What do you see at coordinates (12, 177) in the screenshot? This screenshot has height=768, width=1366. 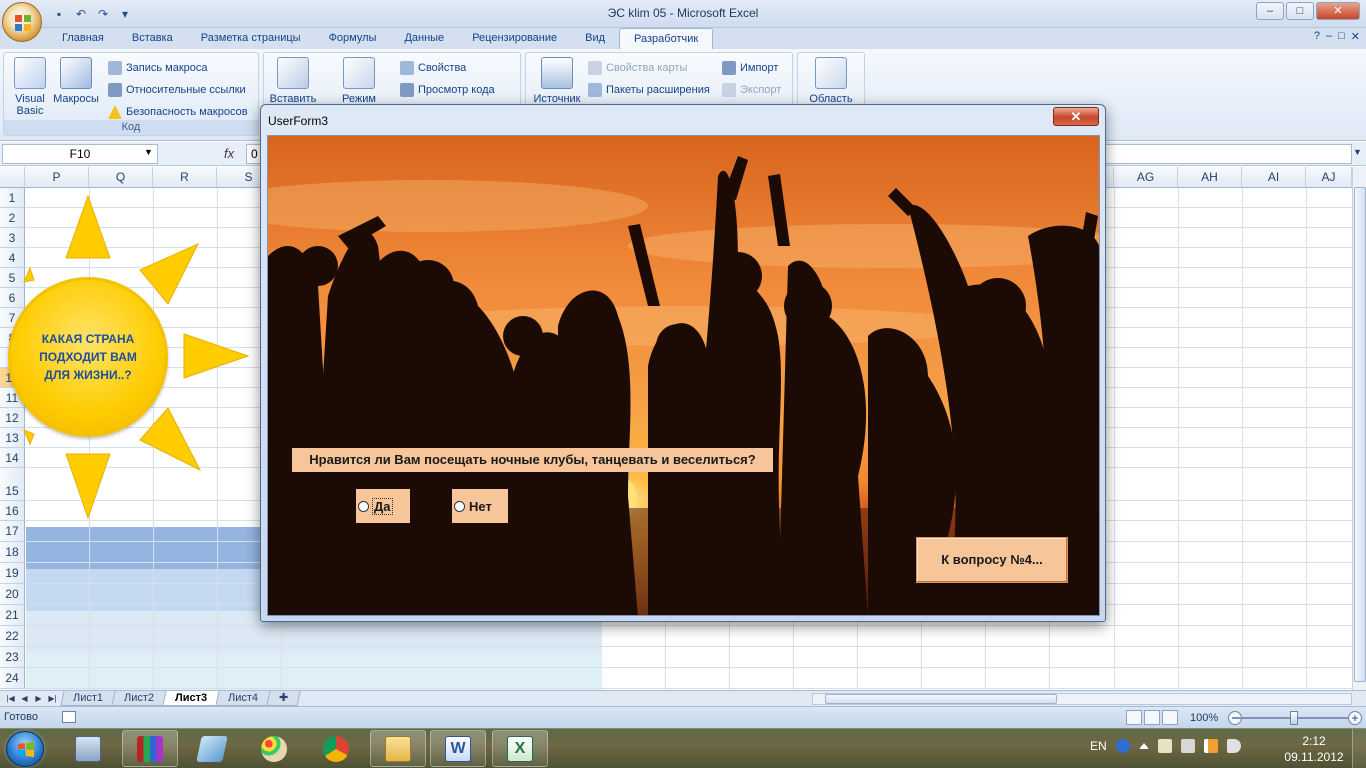 I see `select-all-corner` at bounding box center [12, 177].